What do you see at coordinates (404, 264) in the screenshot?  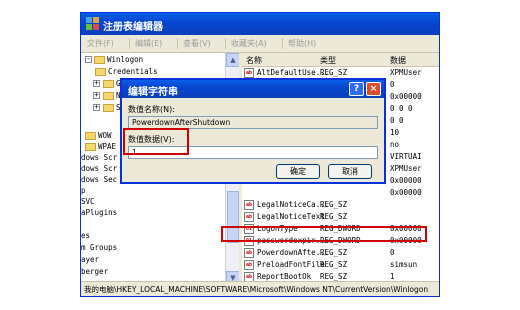 I see `value-data: simsun` at bounding box center [404, 264].